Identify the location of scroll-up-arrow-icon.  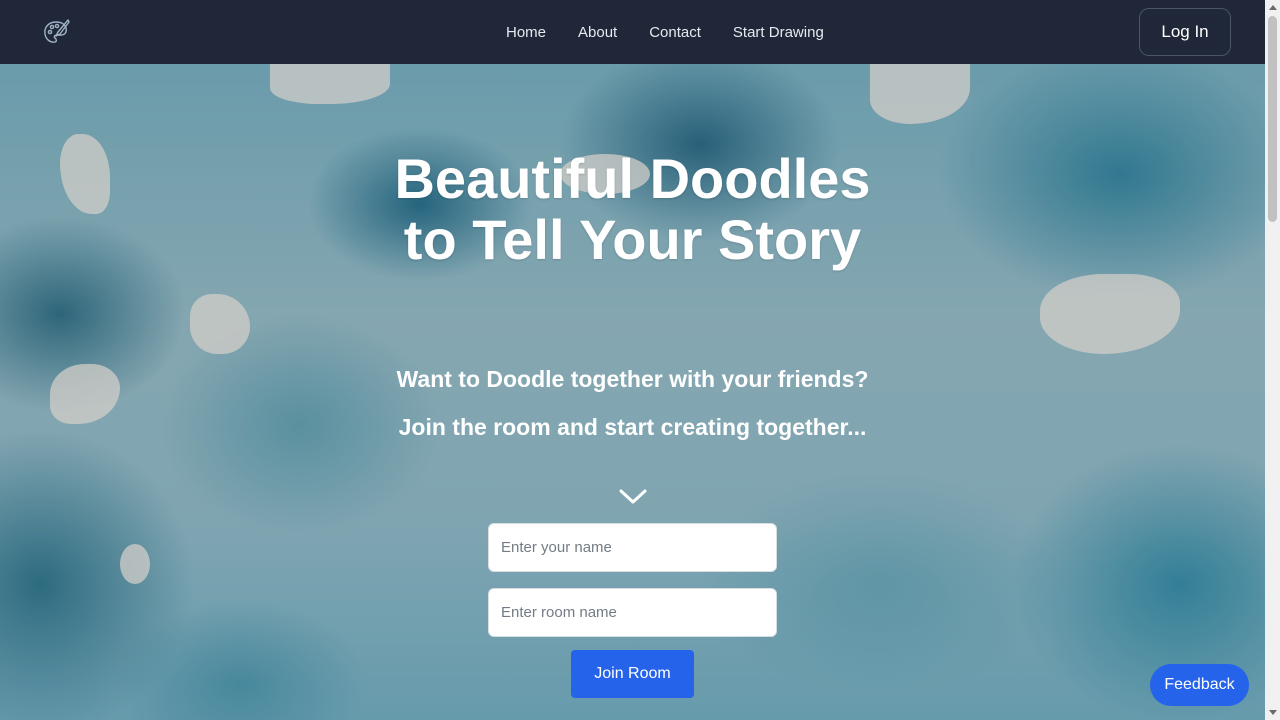
(1273, 7).